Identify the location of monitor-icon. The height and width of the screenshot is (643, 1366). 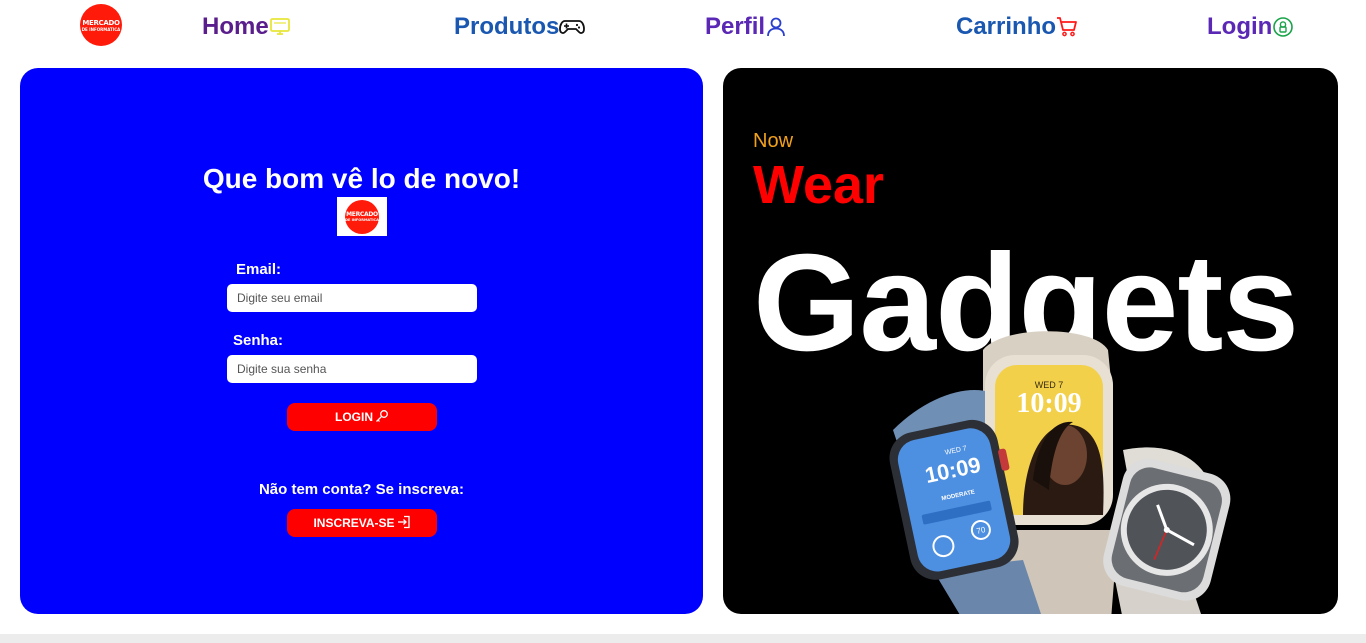
(280, 27).